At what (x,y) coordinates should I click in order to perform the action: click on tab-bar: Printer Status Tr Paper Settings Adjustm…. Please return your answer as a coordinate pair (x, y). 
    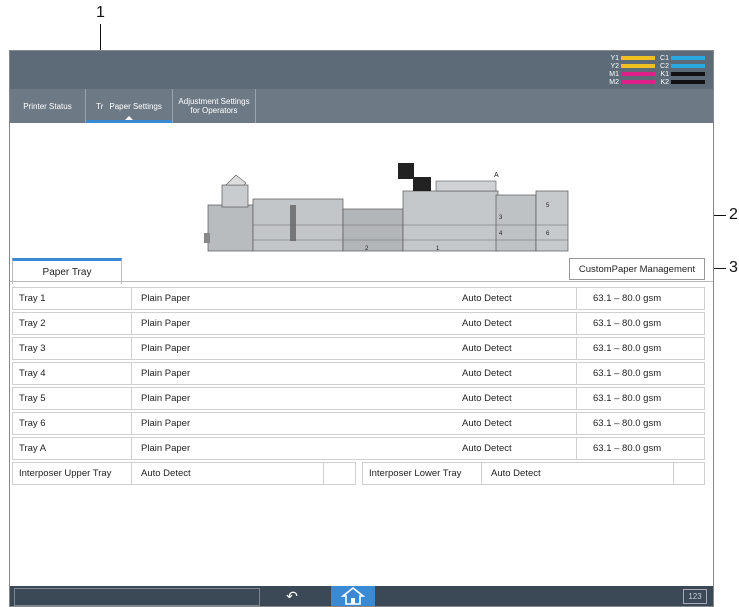
    Looking at the image, I should click on (361, 106).